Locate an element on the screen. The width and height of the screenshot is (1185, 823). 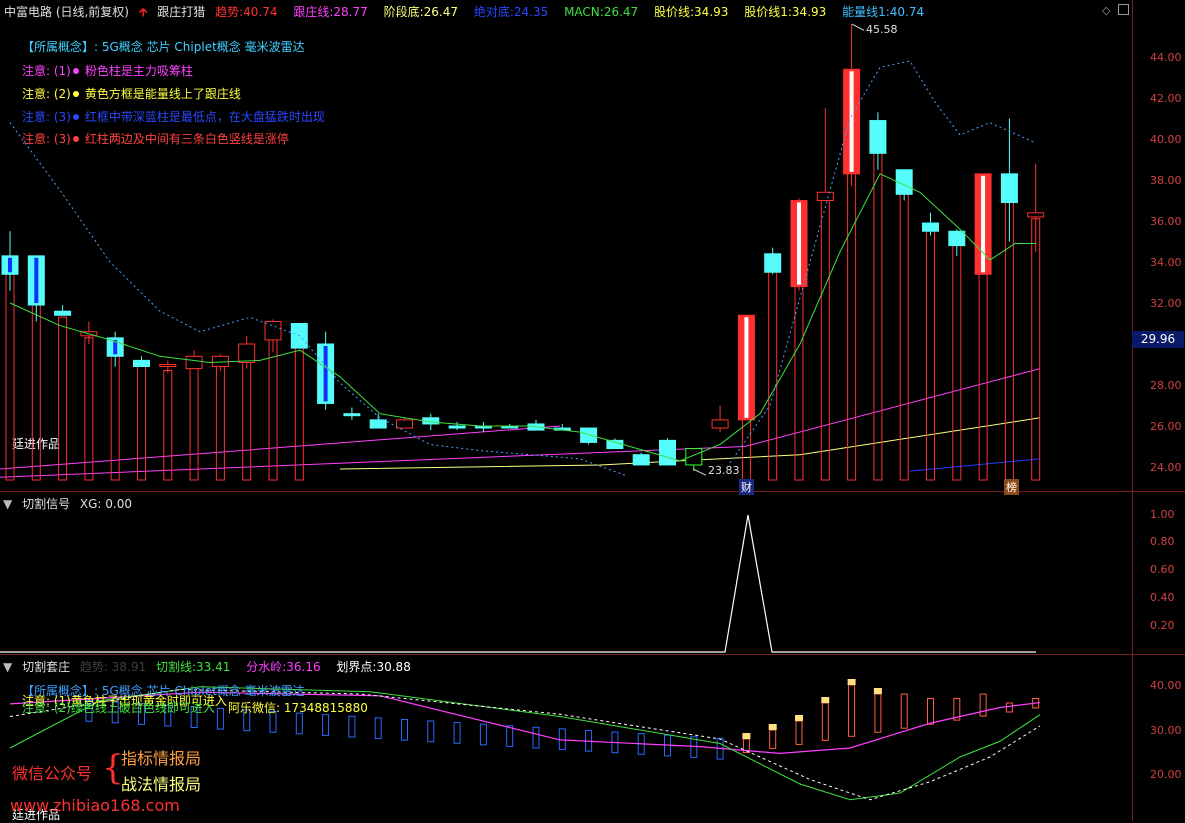
p3-tick: 40.00 is located at coordinates (1166, 685).